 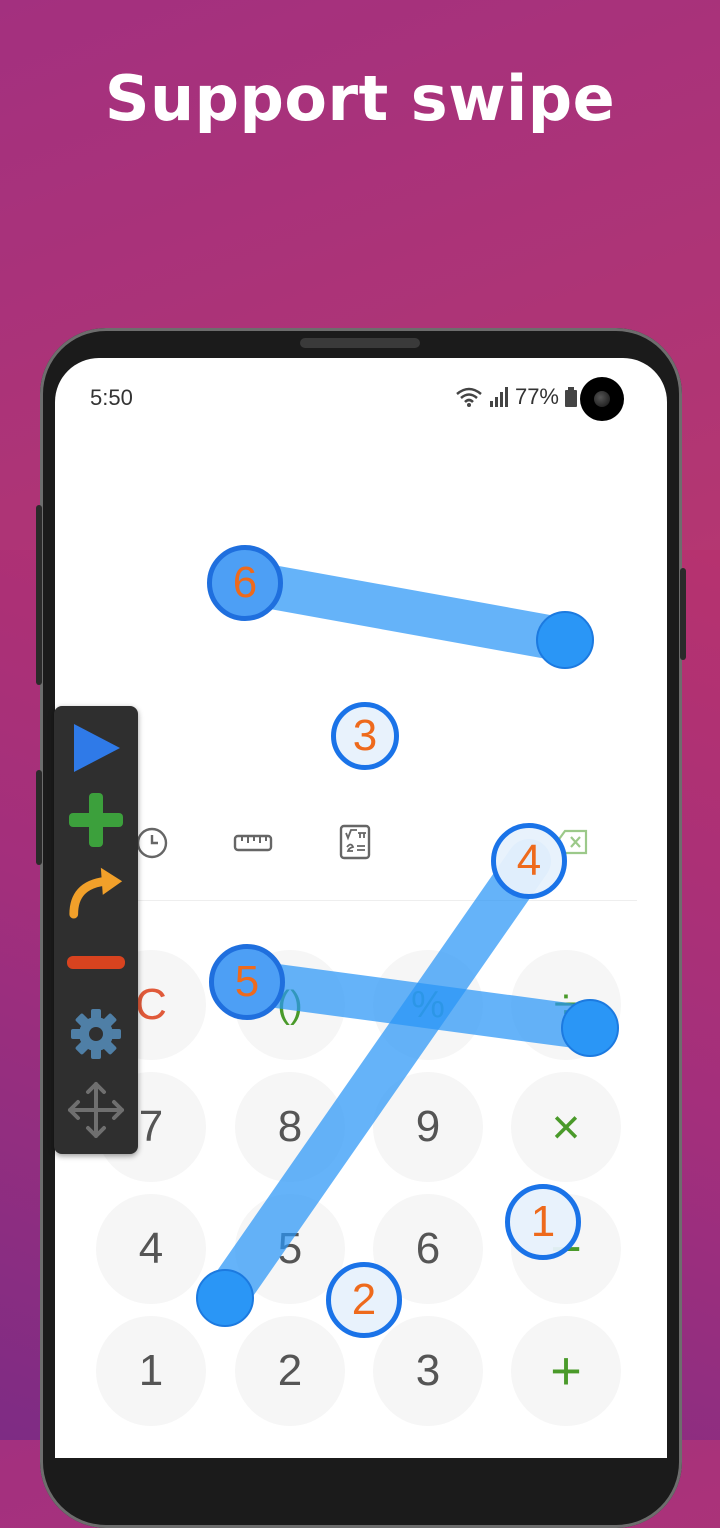 I want to click on tap-marker-4: 4, so click(x=529, y=861).